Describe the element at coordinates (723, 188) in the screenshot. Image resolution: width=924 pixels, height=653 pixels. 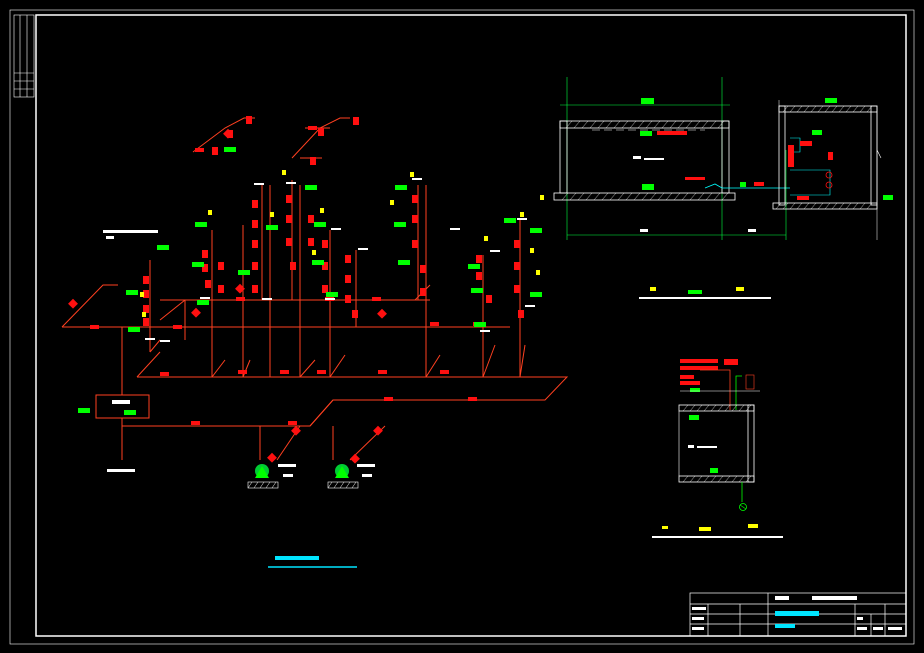
I see `tank-plan-section` at that location.